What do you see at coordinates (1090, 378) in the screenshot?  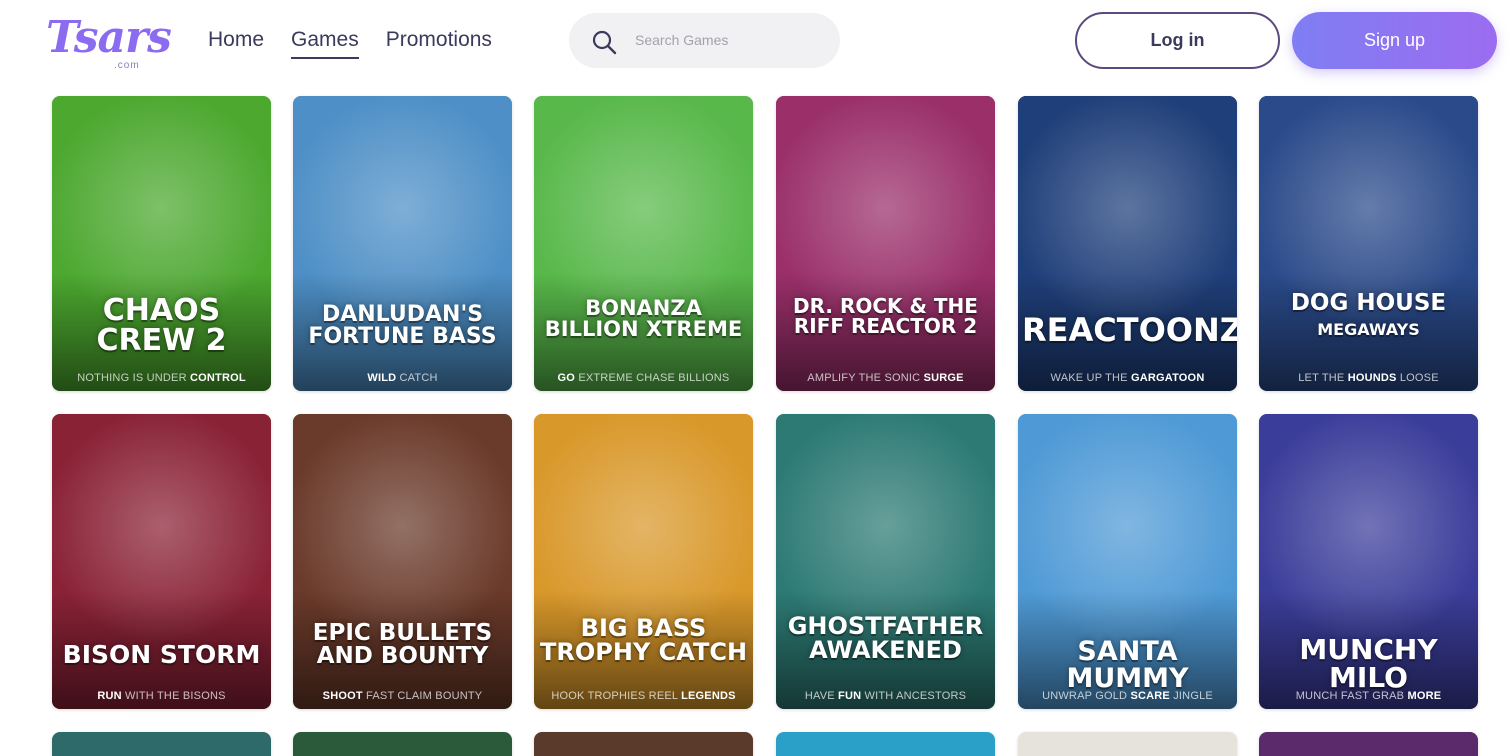 I see `tagline-text: WAKE UP THE` at bounding box center [1090, 378].